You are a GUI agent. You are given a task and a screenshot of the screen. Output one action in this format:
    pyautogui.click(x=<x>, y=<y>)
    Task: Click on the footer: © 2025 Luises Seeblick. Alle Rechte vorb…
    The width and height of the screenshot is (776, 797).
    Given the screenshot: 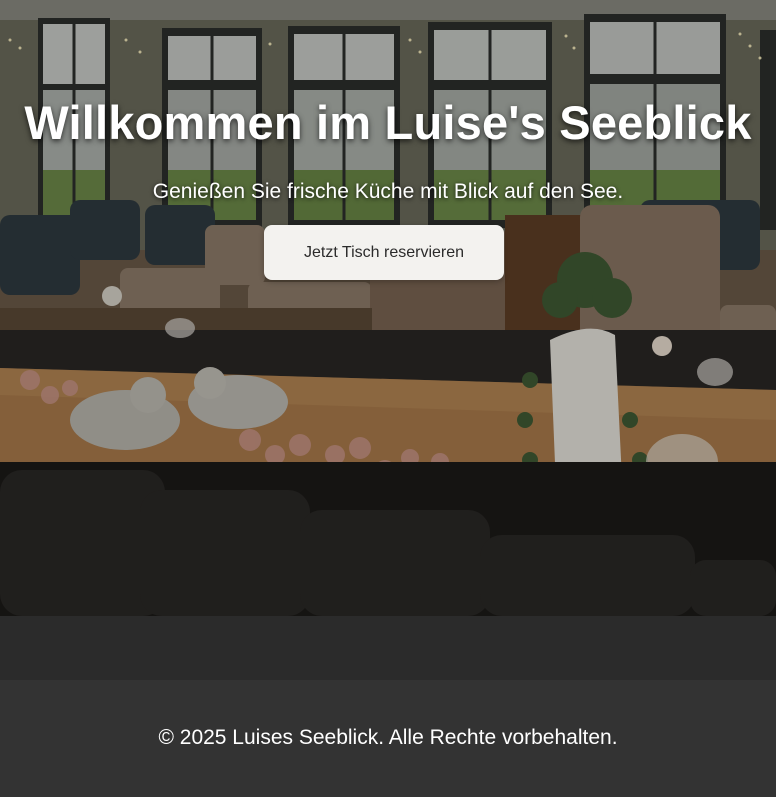 What is the action you would take?
    pyautogui.click(x=388, y=738)
    